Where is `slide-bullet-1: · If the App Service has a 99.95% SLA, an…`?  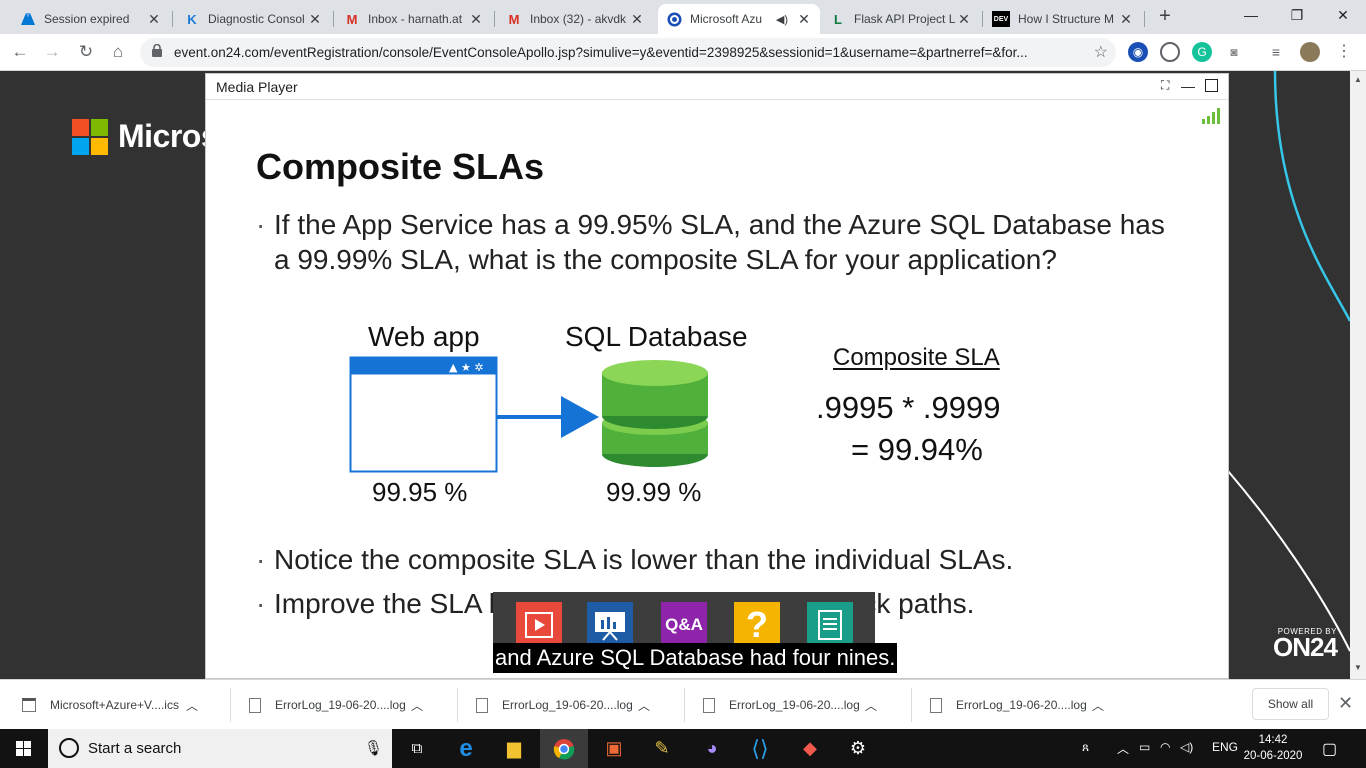
slide-bullet-1: · If the App Service has a 99.95% SLA, an… is located at coordinates (710, 224).